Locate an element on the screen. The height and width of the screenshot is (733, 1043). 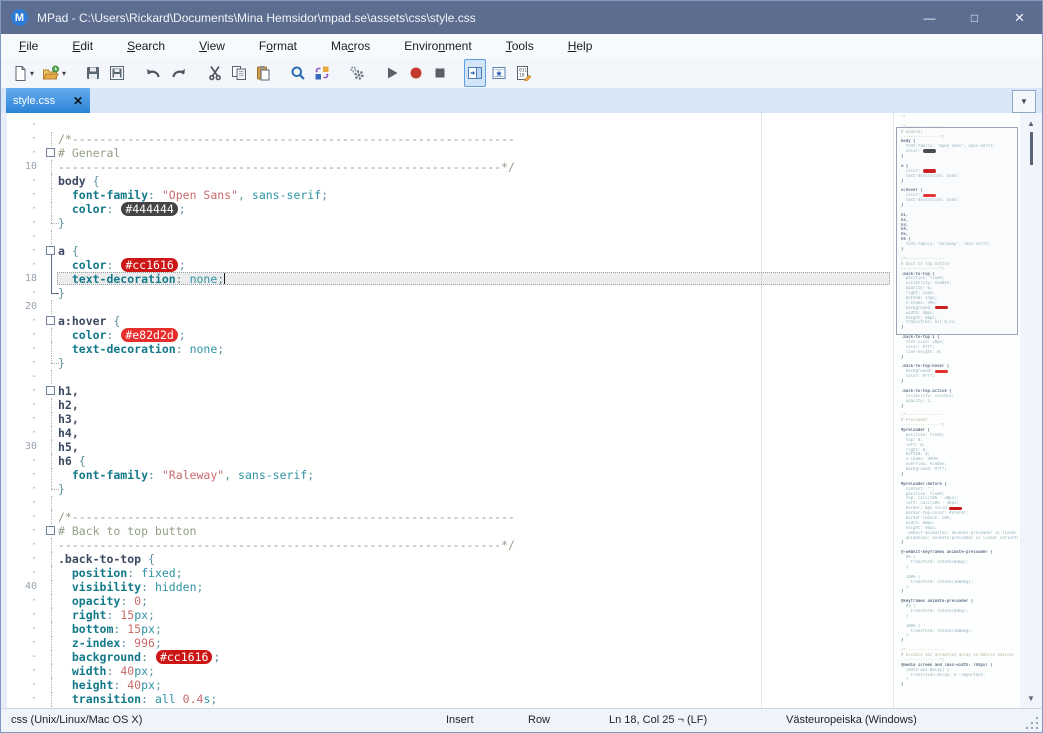
code-line: 20 is located at coordinates (446, 307).